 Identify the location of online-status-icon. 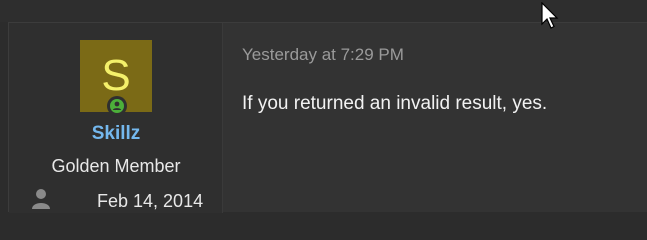
(117, 106).